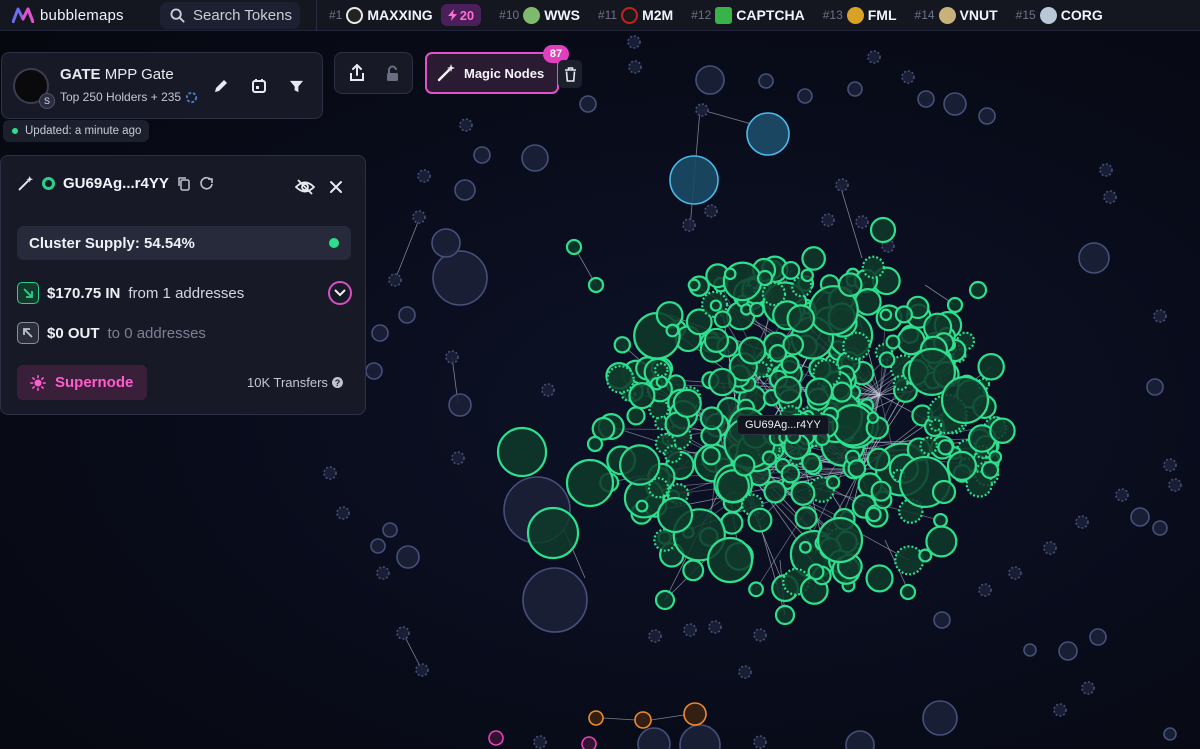 The width and height of the screenshot is (1200, 749). Describe the element at coordinates (748, 15) in the screenshot. I see `ticker-item-captcha: #12 CAPTCHA` at that location.